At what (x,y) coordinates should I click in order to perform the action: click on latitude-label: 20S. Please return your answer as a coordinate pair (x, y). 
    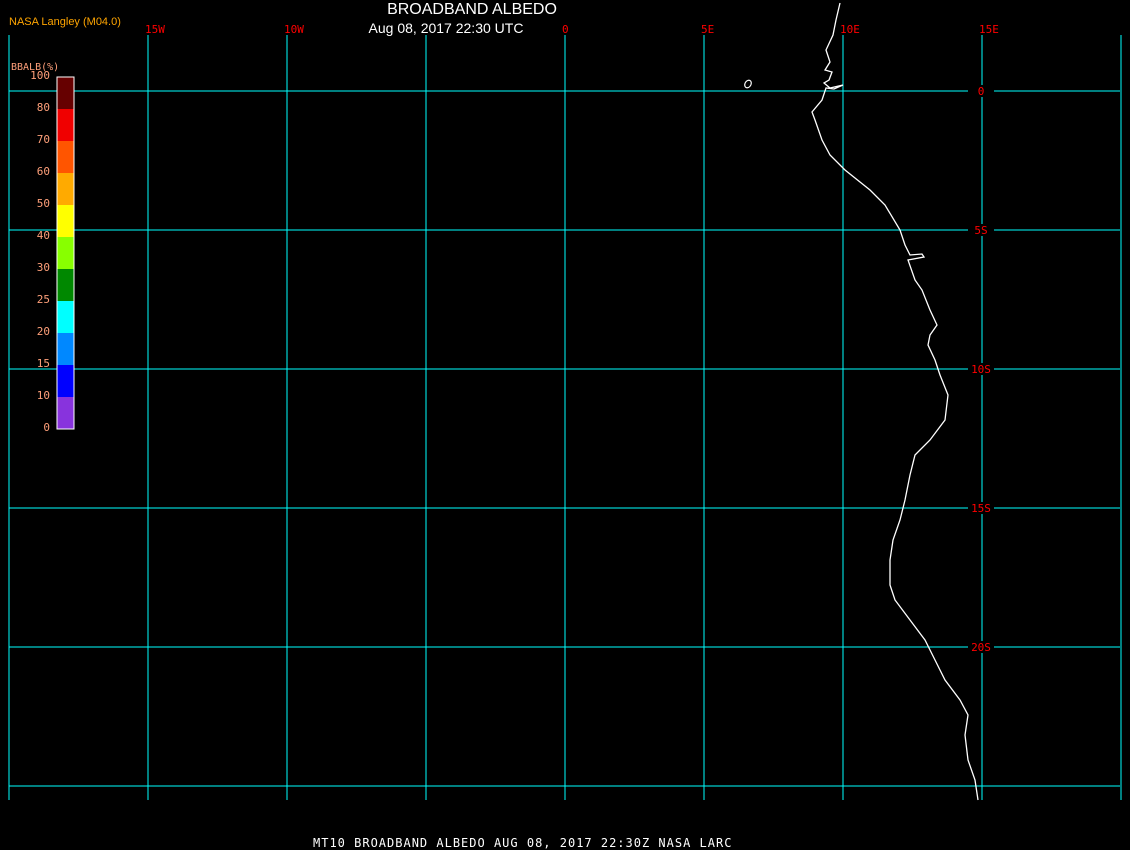
    Looking at the image, I should click on (981, 647).